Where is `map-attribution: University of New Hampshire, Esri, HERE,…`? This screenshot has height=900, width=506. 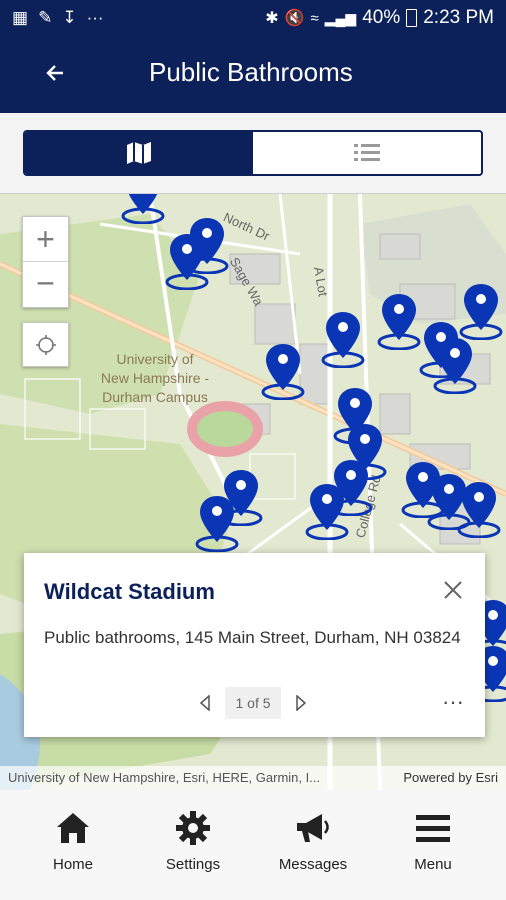 map-attribution: University of New Hampshire, Esri, HERE,… is located at coordinates (253, 778).